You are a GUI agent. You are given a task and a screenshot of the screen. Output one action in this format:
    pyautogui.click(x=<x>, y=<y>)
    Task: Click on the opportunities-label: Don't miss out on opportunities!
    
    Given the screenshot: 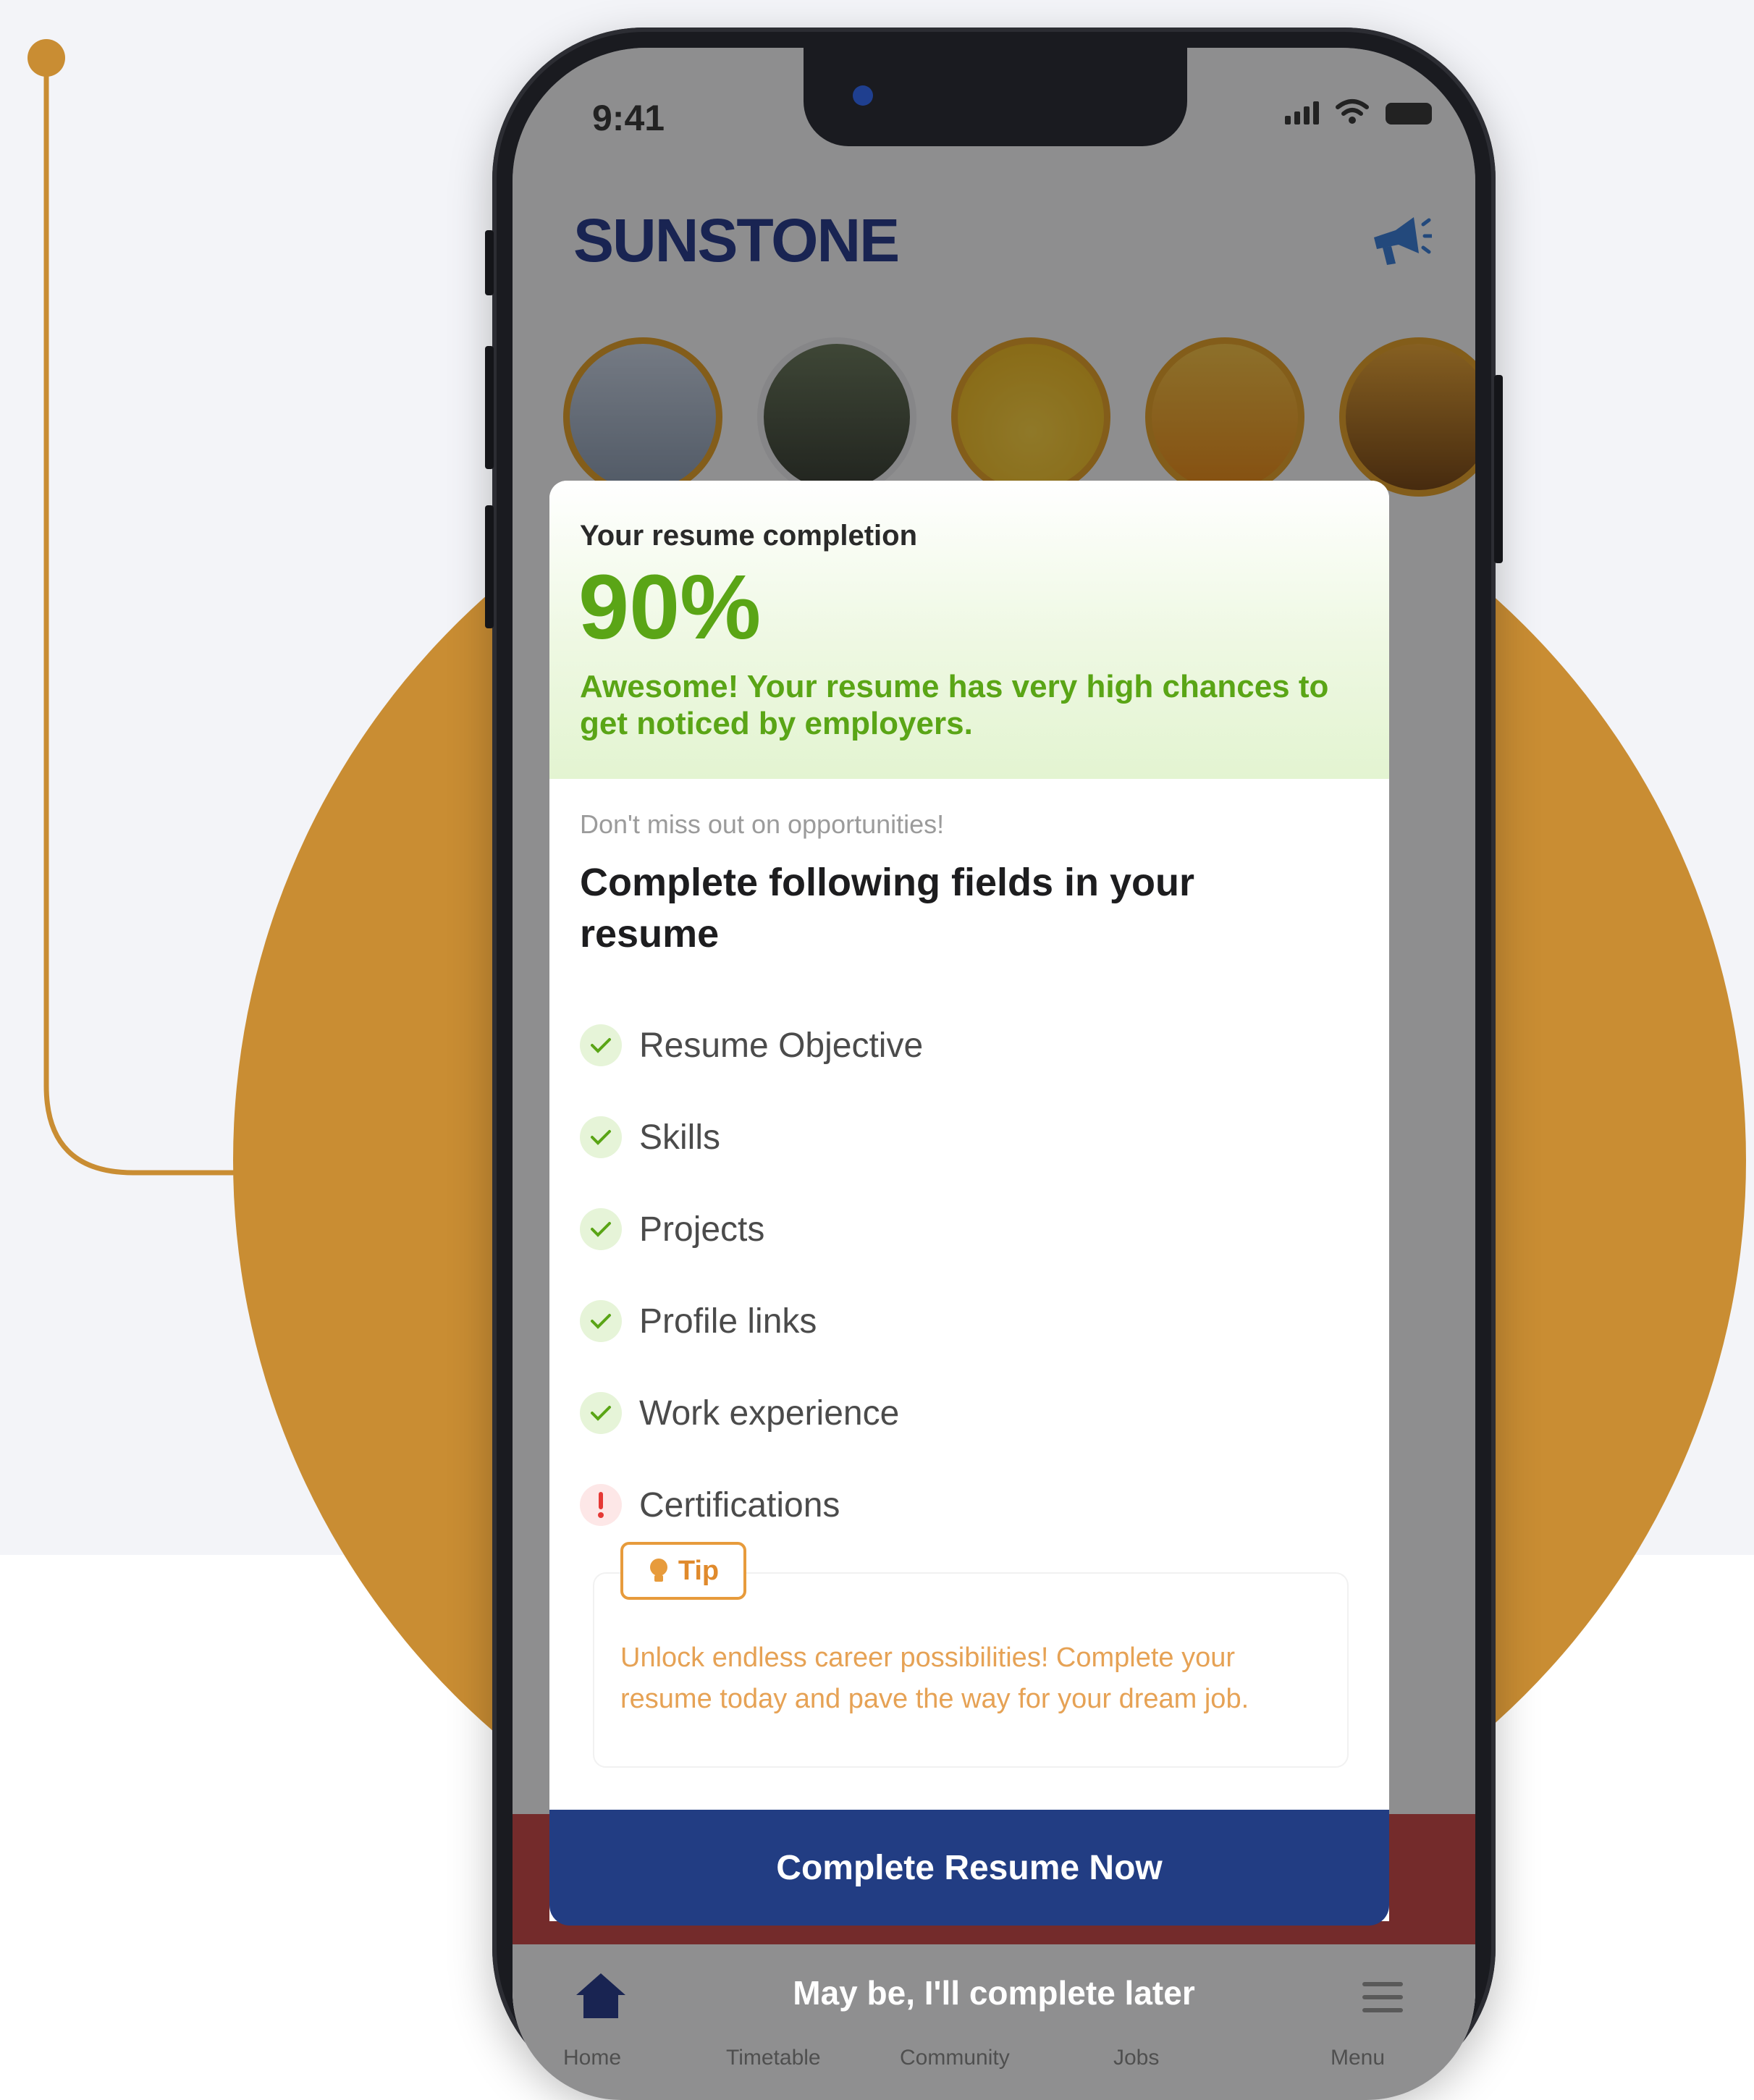 What is the action you would take?
    pyautogui.click(x=762, y=824)
    